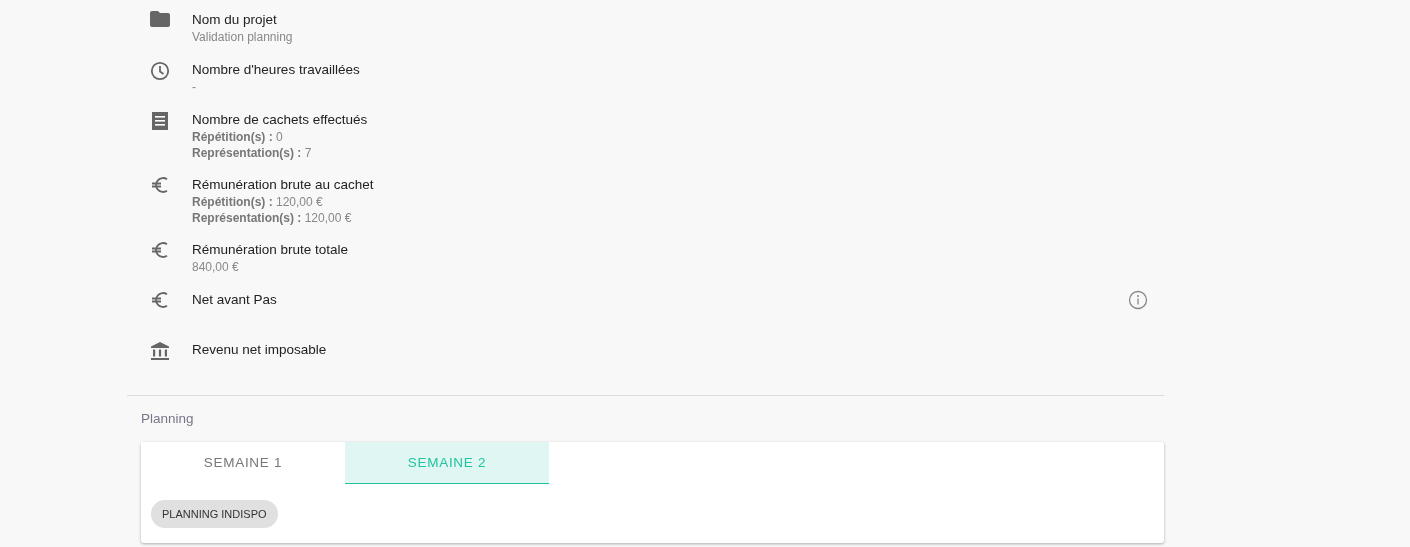 The width and height of the screenshot is (1410, 547). I want to click on detail-label: Revenu net imposable, so click(259, 350).